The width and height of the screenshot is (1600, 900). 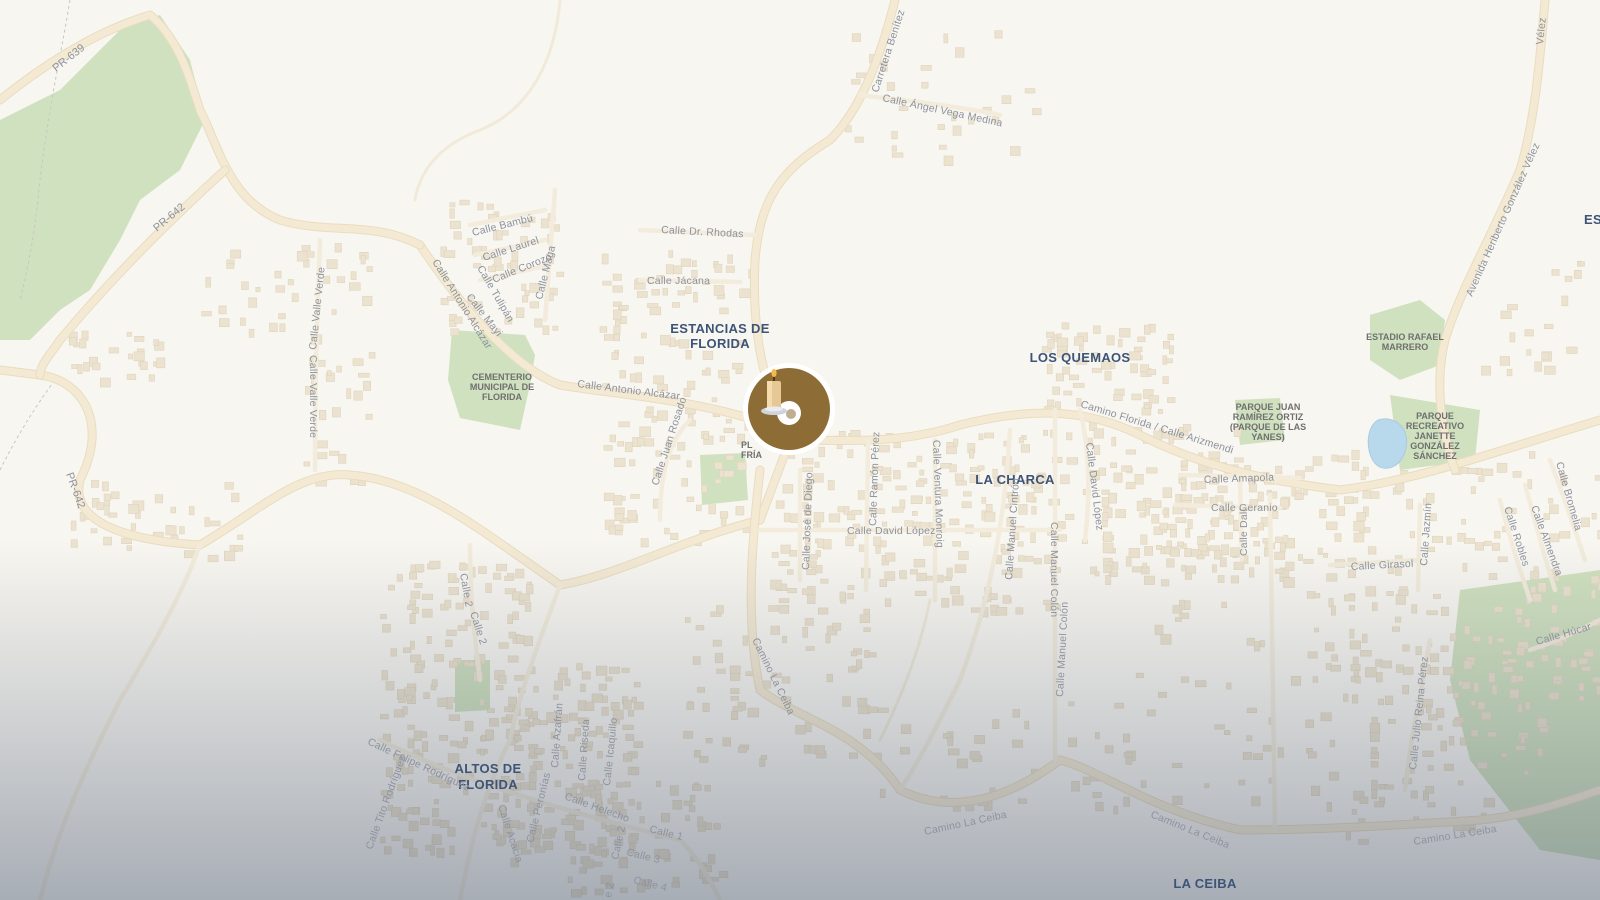 I want to click on poi-estadio-2: MARRERO, so click(x=1405, y=347).